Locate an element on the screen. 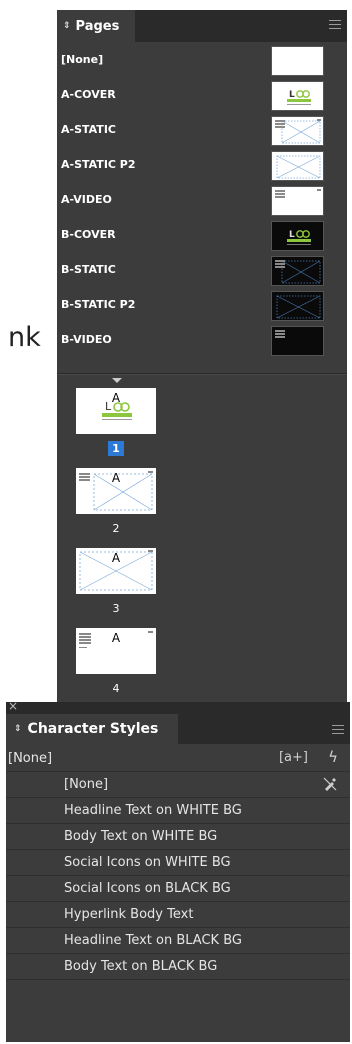 The width and height of the screenshot is (352, 1044). tab-pages-label: Pages is located at coordinates (97, 26).